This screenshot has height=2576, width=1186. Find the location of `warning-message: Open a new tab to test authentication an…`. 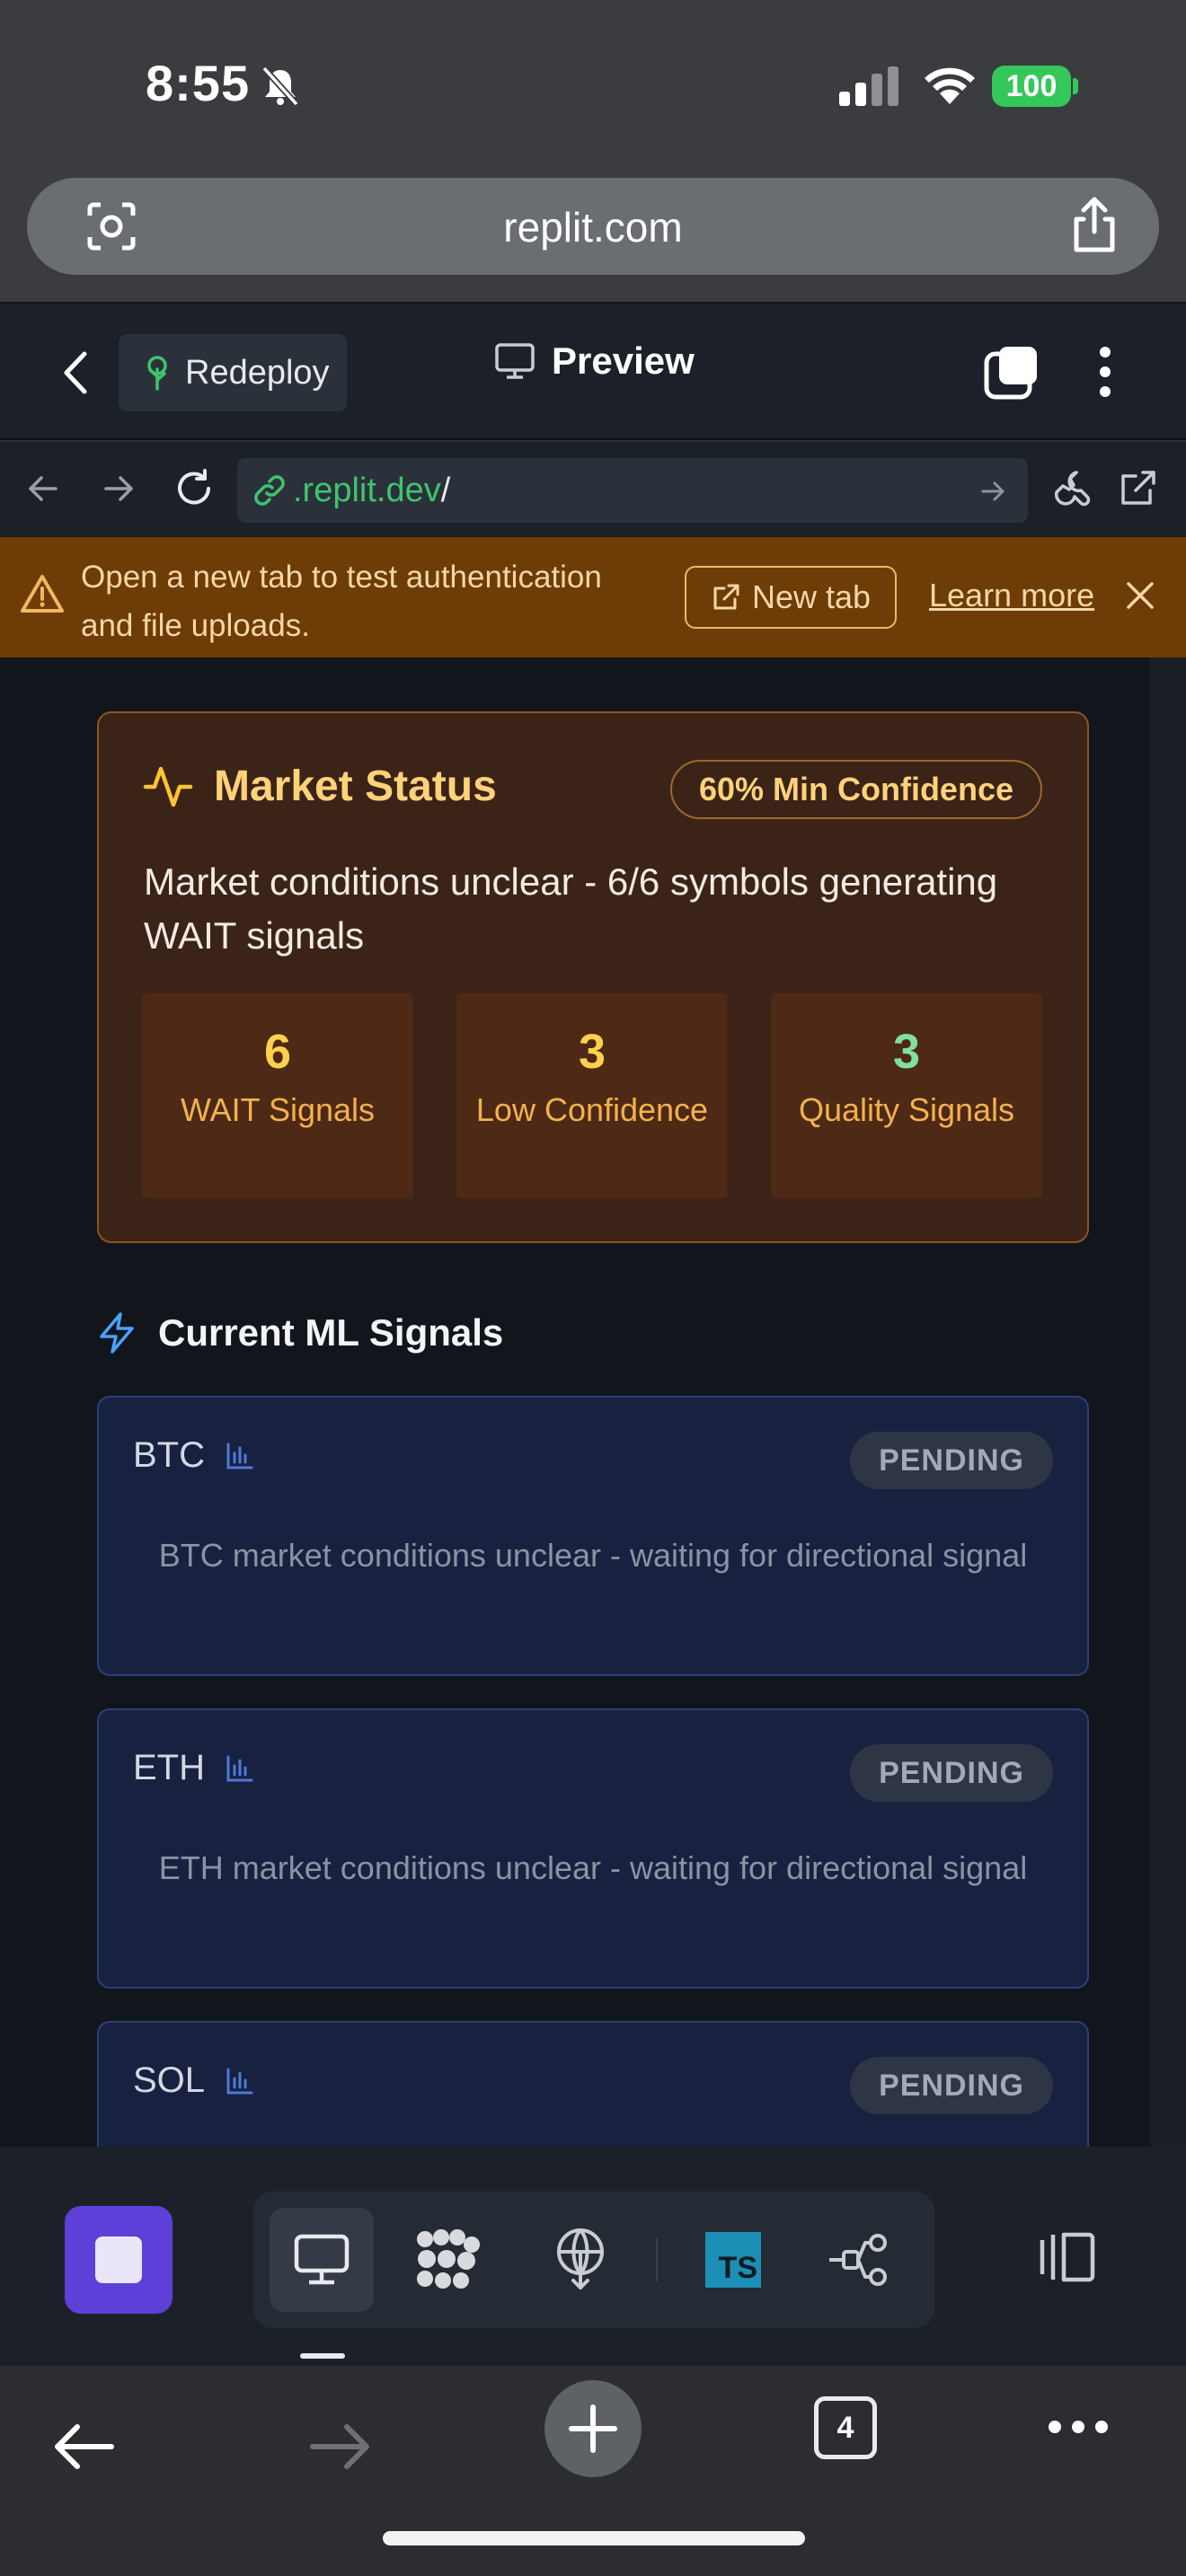

warning-message: Open a new tab to test authentication an… is located at coordinates (341, 601).